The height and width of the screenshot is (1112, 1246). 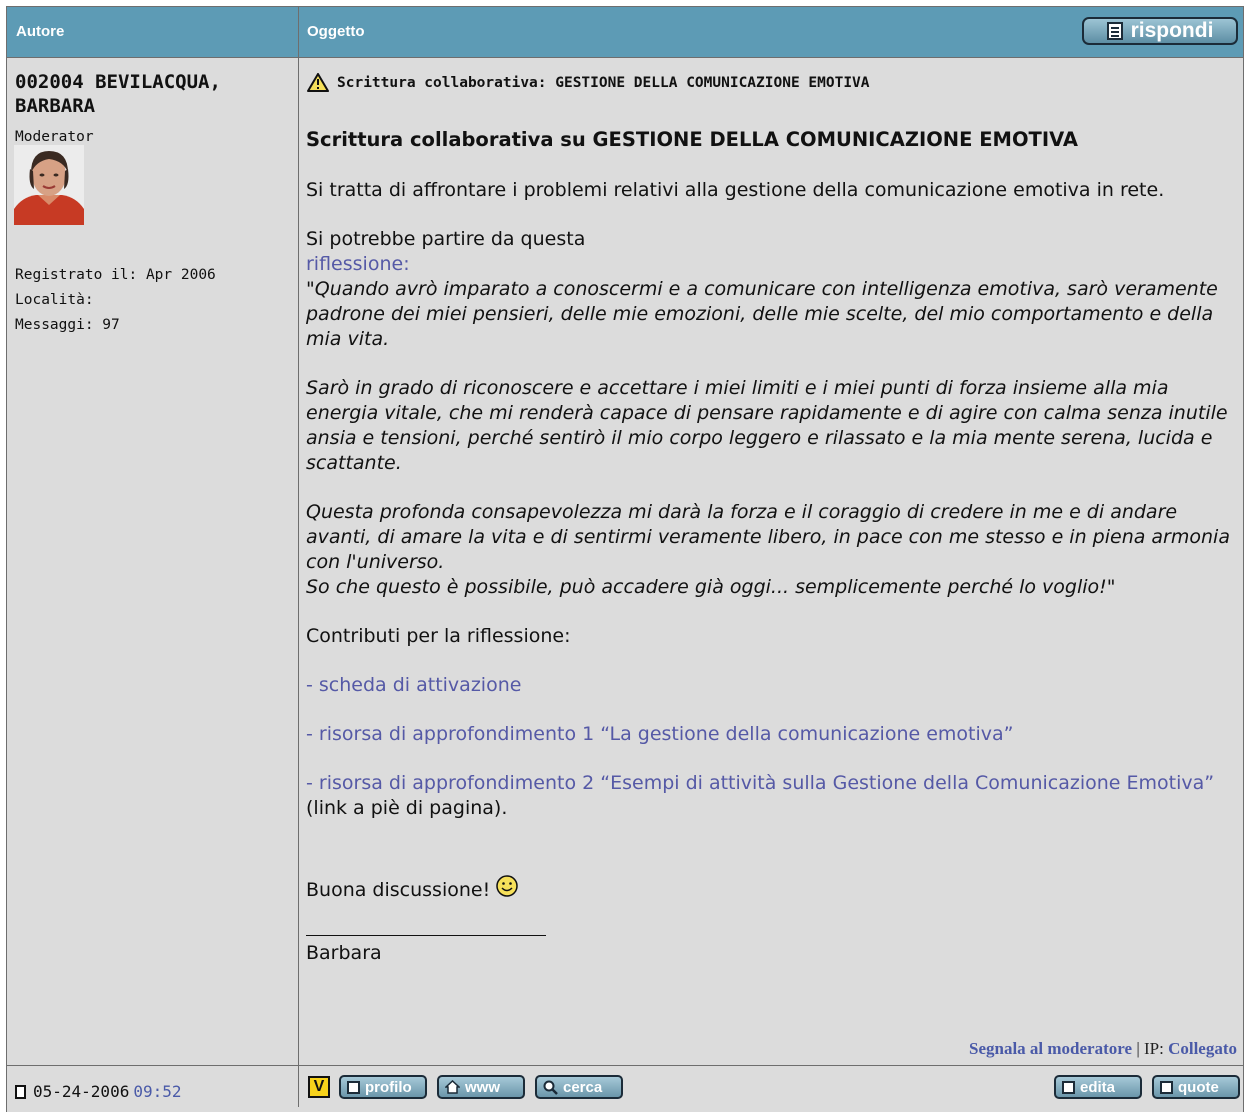 What do you see at coordinates (54, 300) in the screenshot?
I see `location: Località:` at bounding box center [54, 300].